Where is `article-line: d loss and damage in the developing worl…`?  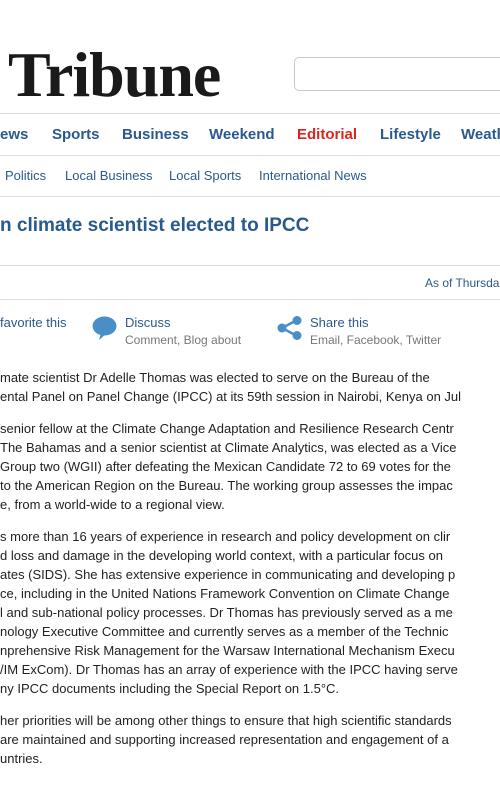 article-line: d loss and damage in the developing worl… is located at coordinates (221, 555).